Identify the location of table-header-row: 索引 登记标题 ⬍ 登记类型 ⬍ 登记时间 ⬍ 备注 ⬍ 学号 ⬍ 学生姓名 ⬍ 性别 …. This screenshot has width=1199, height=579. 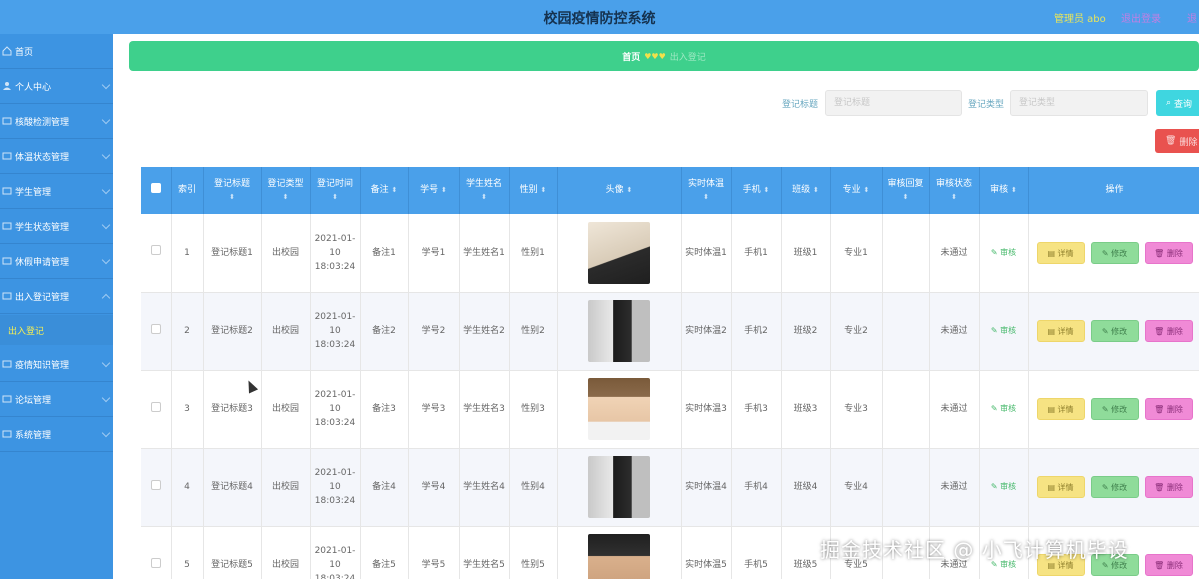
(670, 190).